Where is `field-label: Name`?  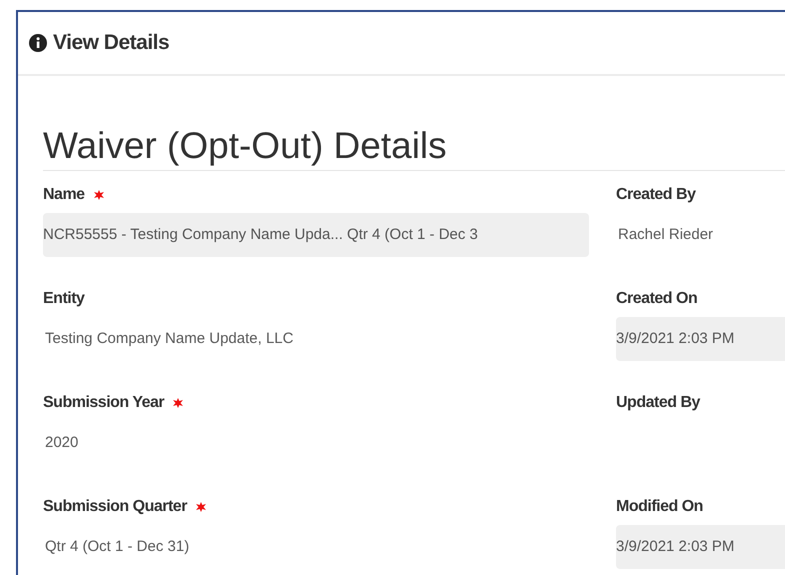
field-label: Name is located at coordinates (64, 195).